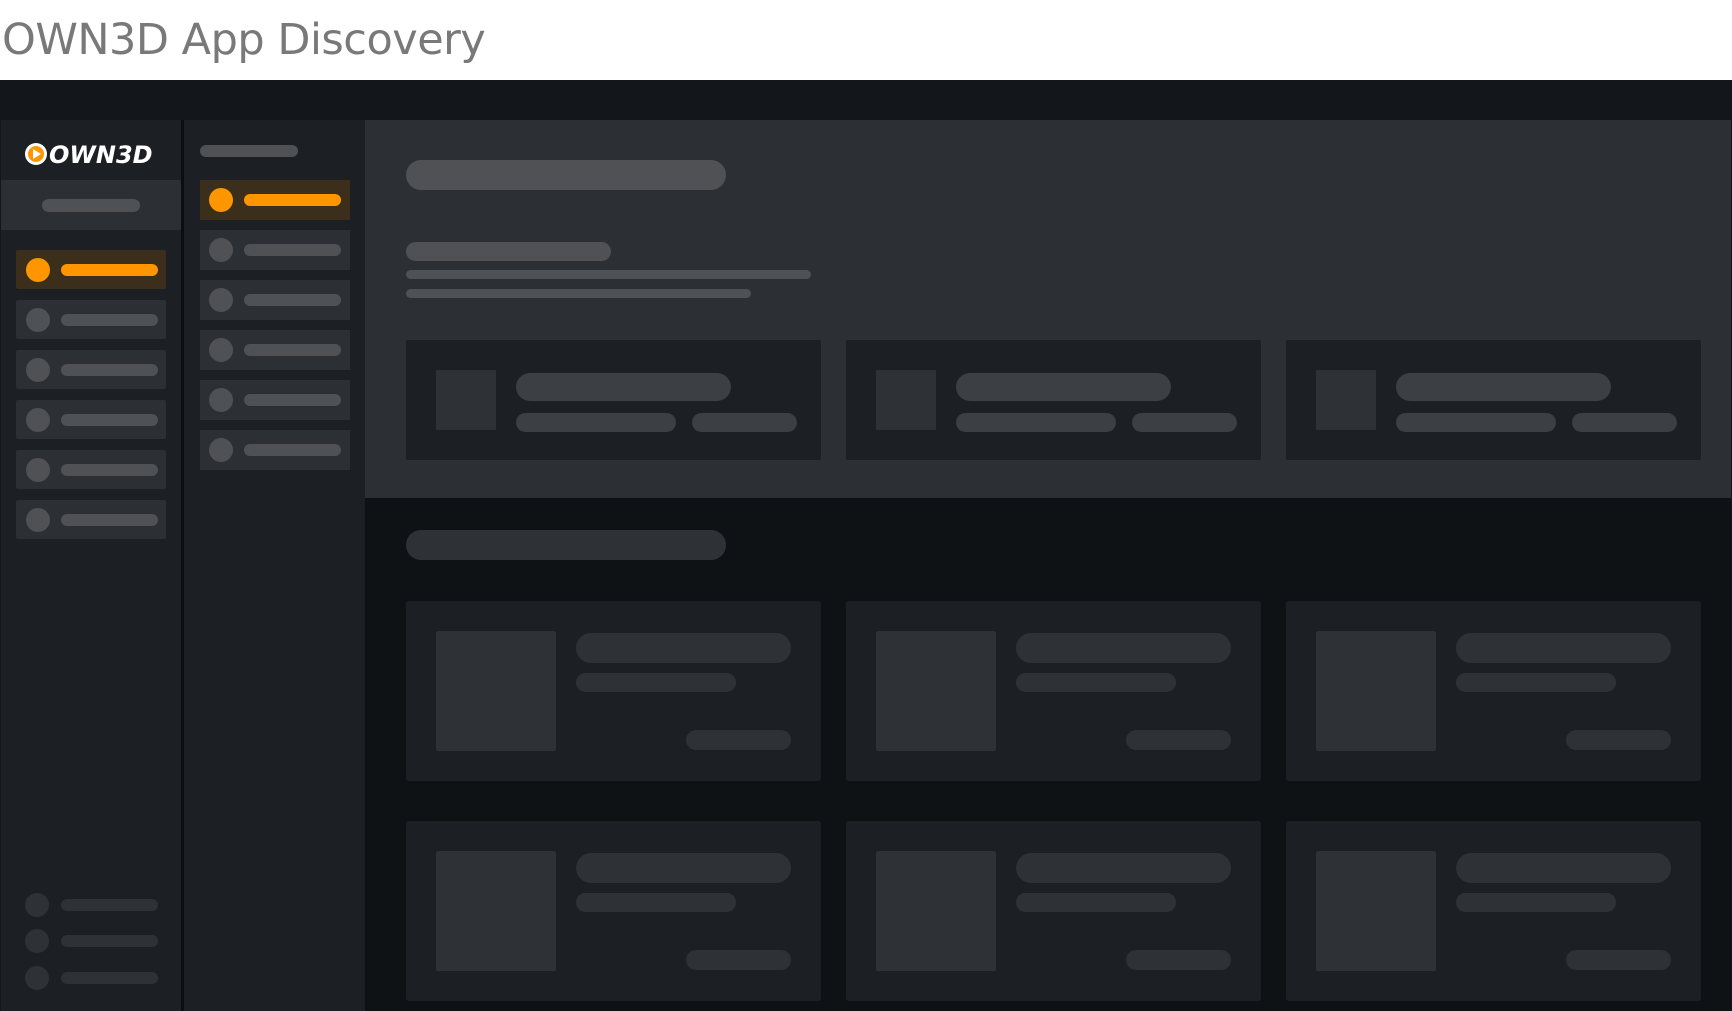  I want to click on own3d-logo: OWN3D, so click(93, 154).